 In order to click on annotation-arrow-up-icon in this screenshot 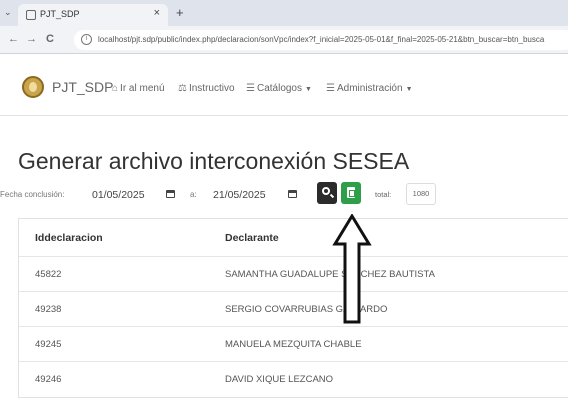, I will do `click(352, 269)`.